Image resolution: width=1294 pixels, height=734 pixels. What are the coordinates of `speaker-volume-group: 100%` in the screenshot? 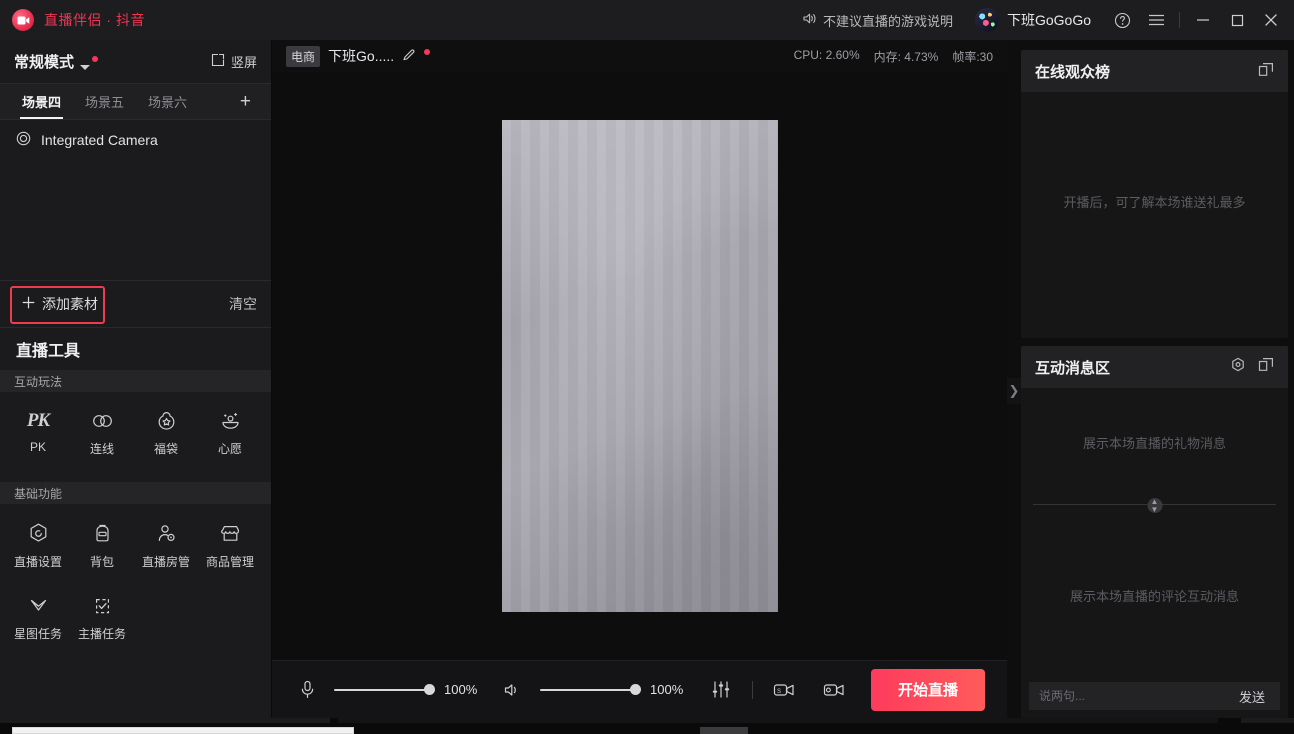 It's located at (613, 689).